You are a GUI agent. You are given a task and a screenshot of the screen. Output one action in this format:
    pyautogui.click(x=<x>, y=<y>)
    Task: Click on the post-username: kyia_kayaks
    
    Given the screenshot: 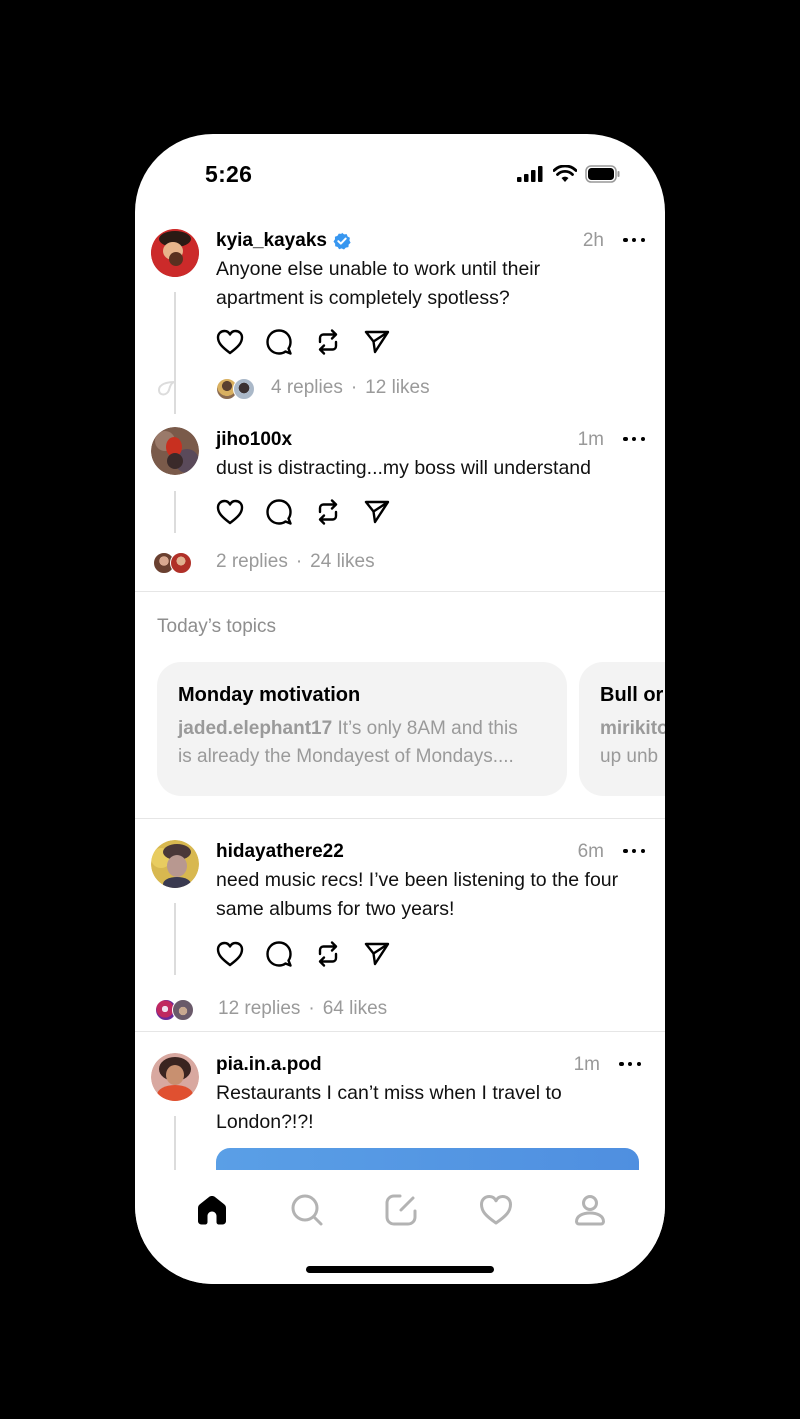 What is the action you would take?
    pyautogui.click(x=283, y=241)
    